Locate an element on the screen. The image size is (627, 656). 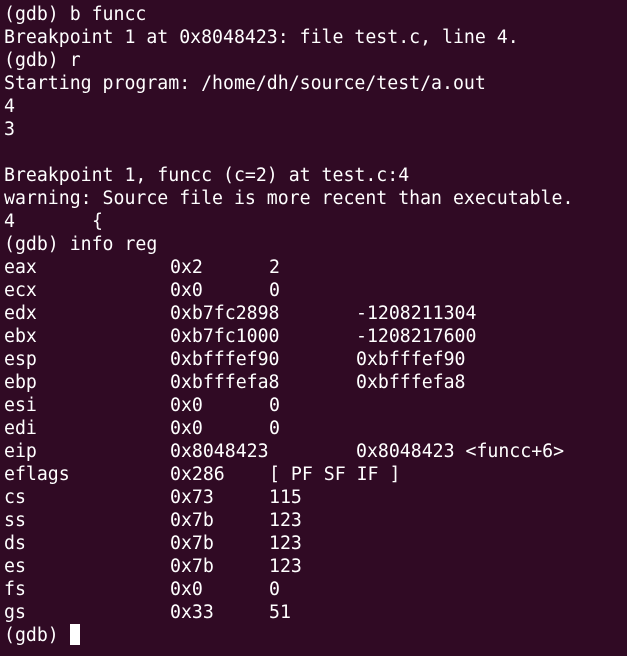
register-natural-value: 51 is located at coordinates (280, 612).